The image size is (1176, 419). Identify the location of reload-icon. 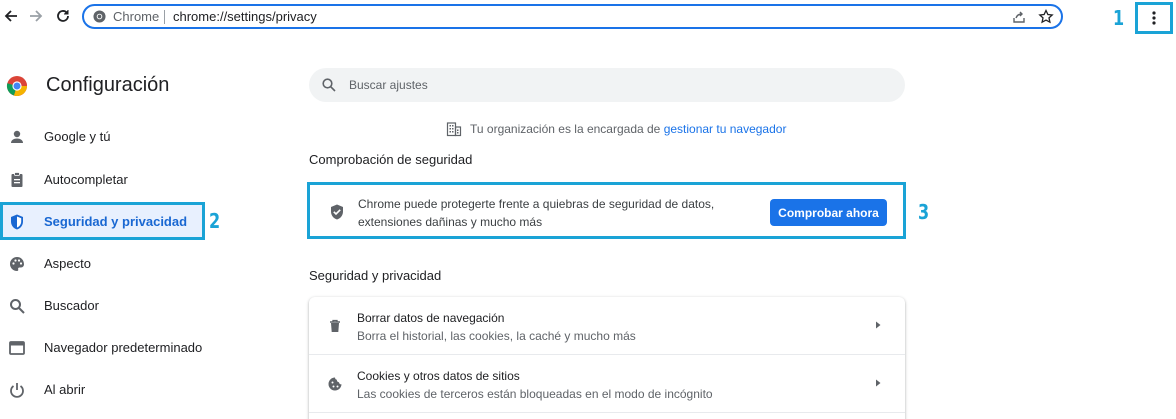
(63, 16).